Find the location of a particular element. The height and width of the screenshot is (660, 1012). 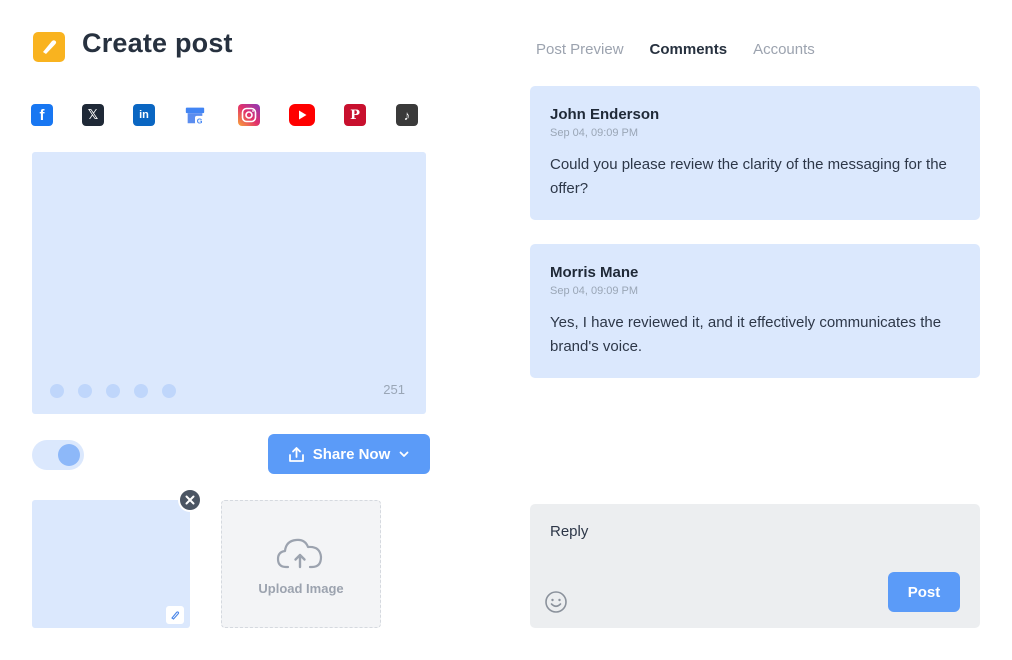

panel-tabs: Post Preview Comments Accounts is located at coordinates (688, 49).